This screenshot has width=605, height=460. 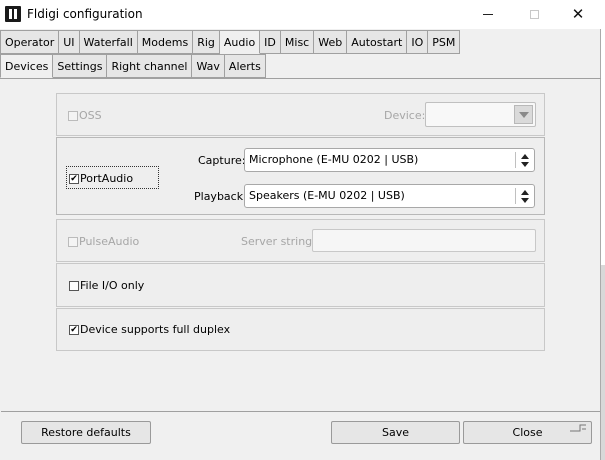 What do you see at coordinates (108, 42) in the screenshot?
I see `tab-waterfall: Waterfall` at bounding box center [108, 42].